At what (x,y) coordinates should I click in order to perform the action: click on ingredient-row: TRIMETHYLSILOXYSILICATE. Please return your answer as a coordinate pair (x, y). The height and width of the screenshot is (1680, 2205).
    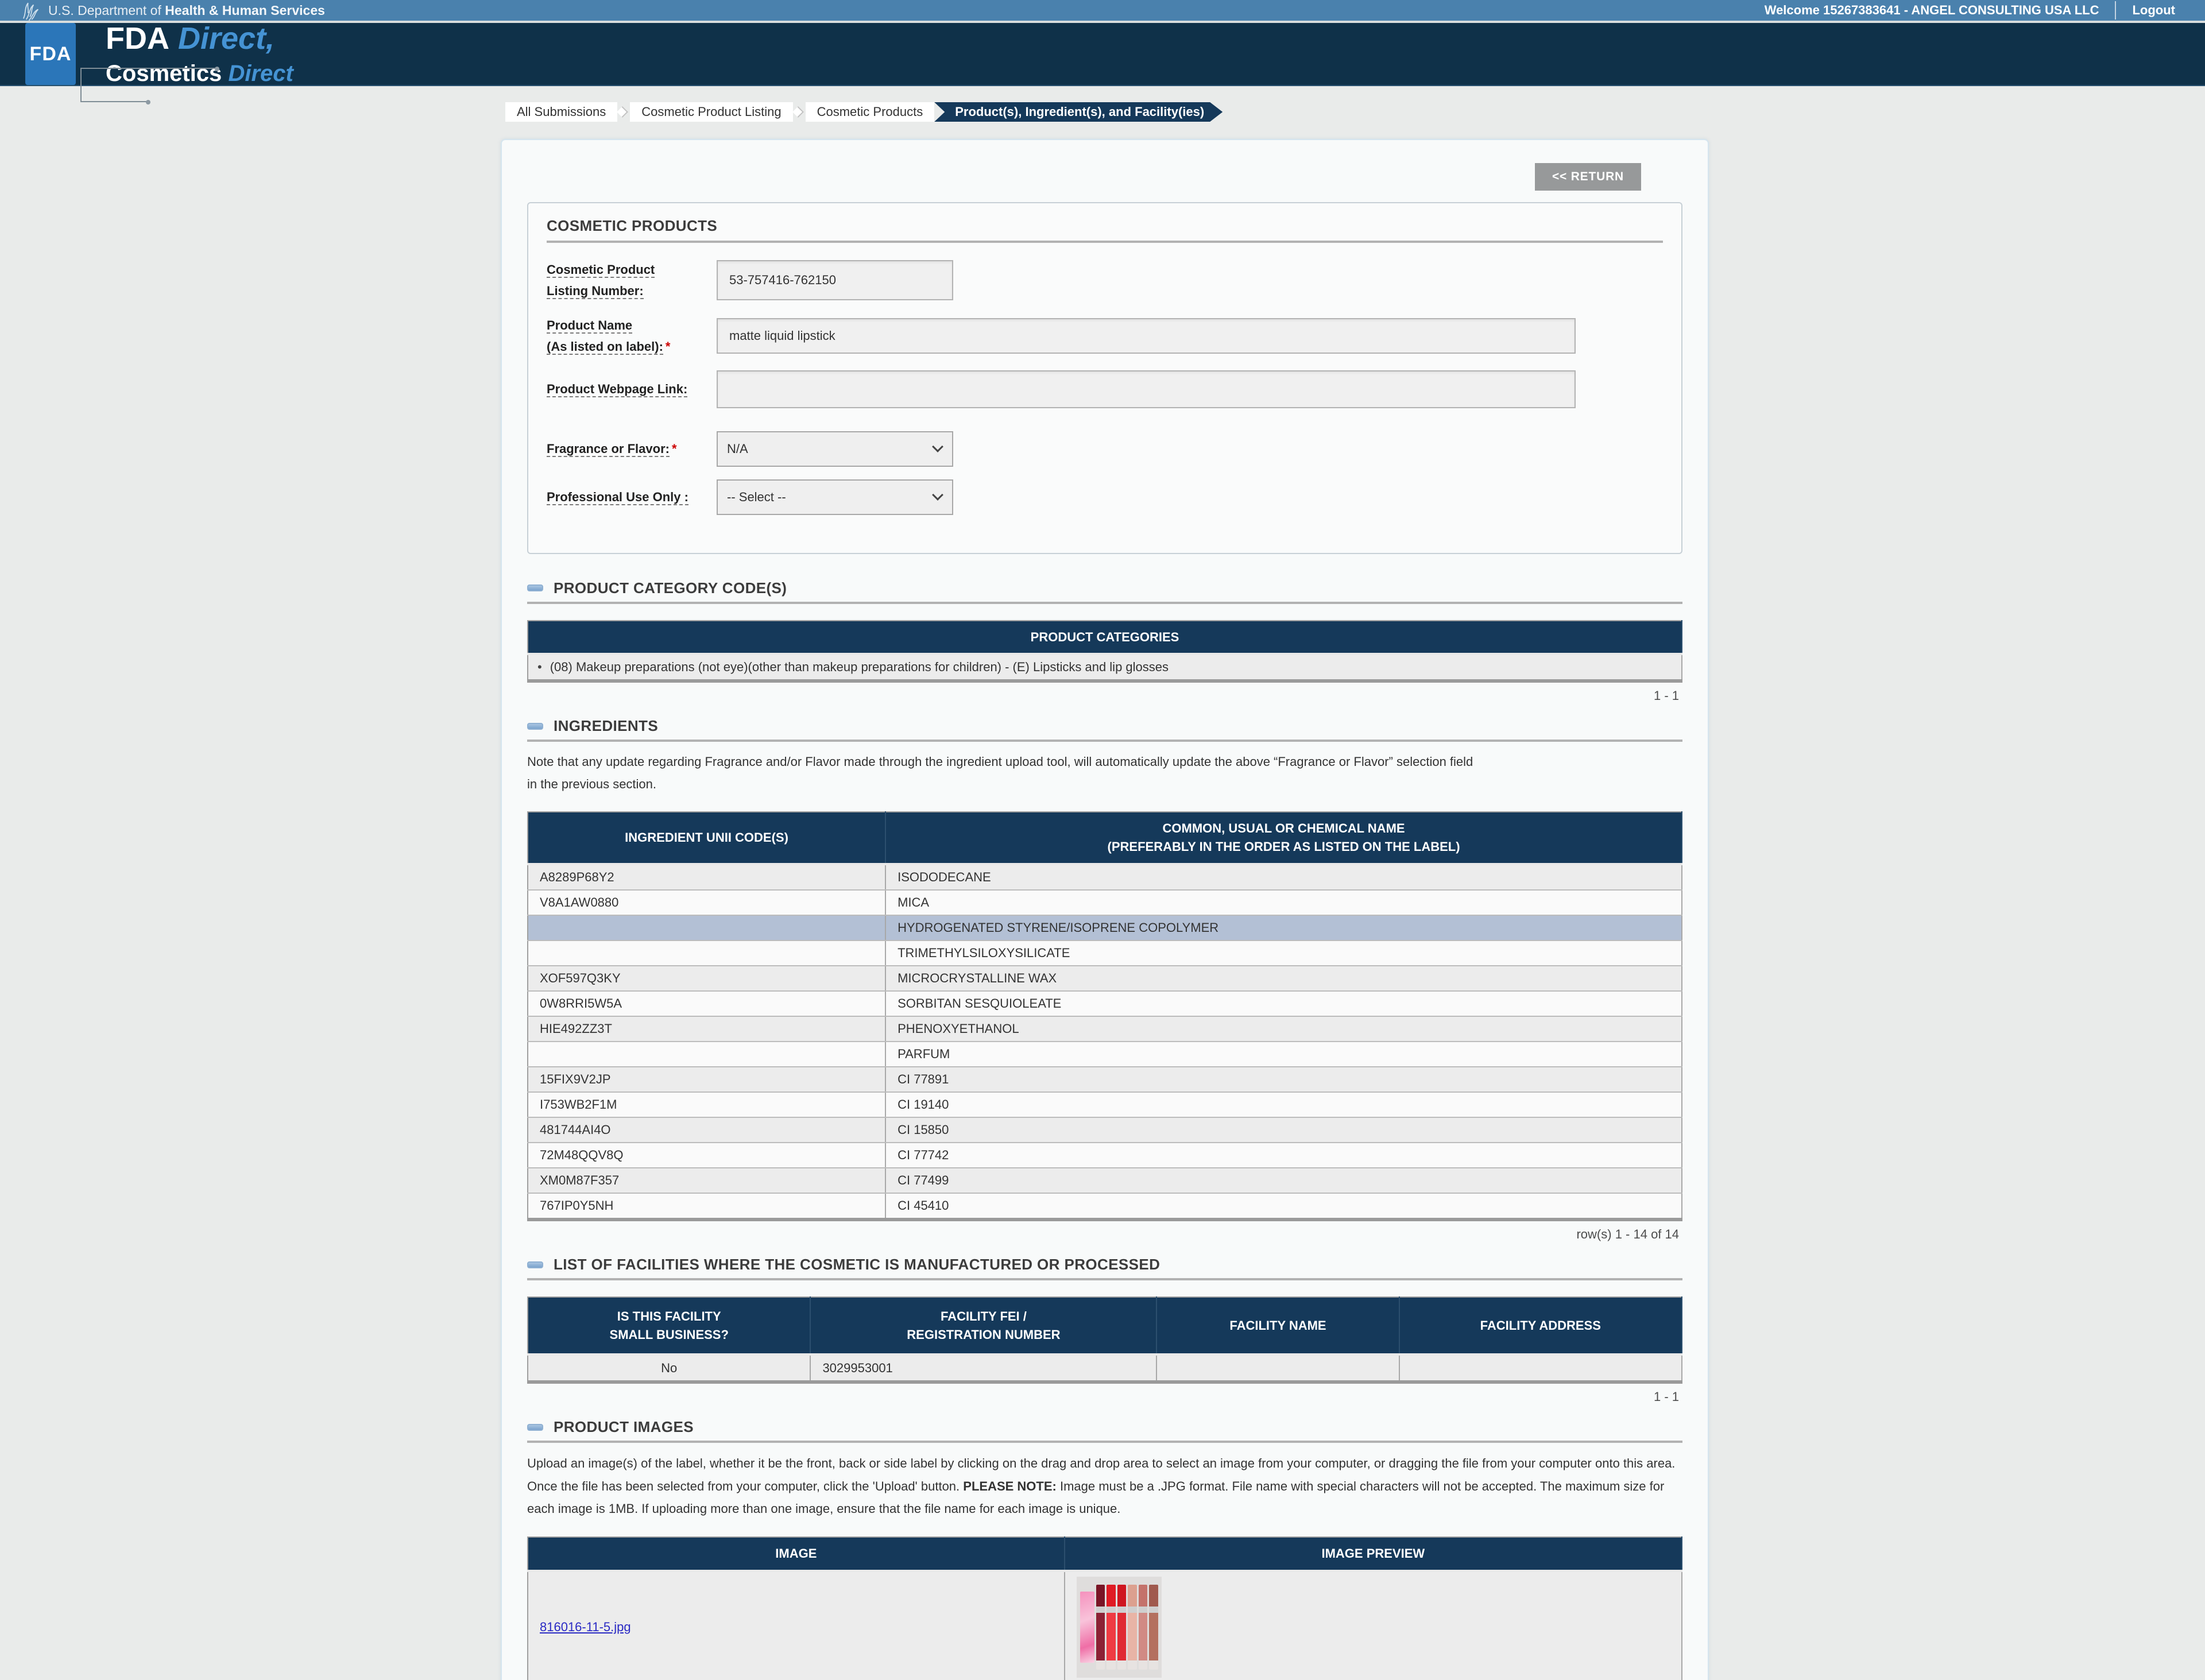
    Looking at the image, I should click on (1105, 954).